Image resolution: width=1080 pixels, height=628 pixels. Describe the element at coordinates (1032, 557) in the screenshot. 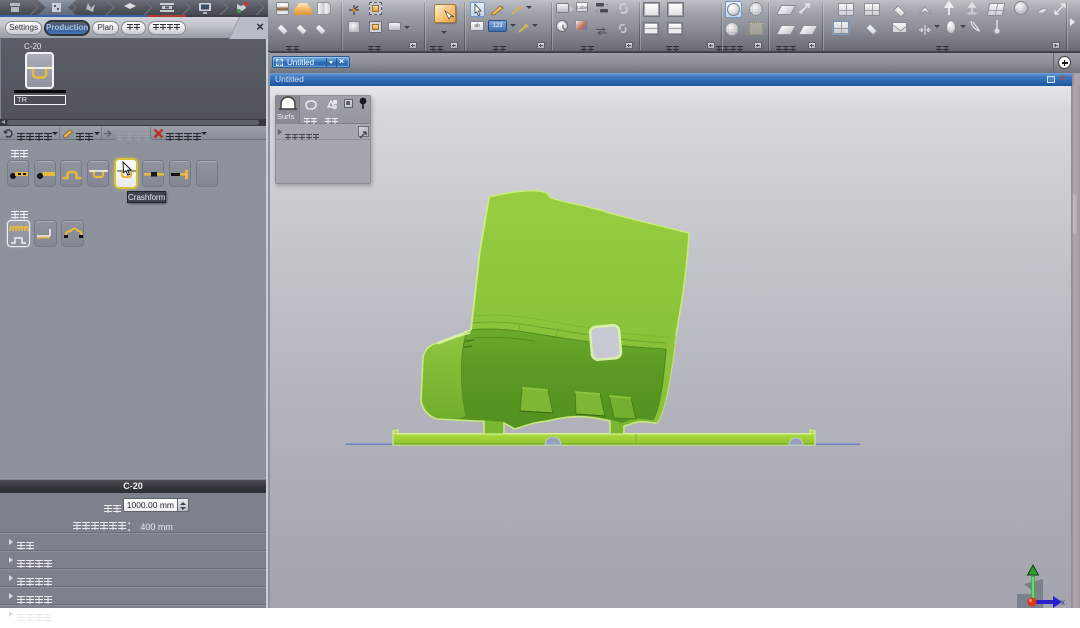

I see `svg-text: z` at that location.